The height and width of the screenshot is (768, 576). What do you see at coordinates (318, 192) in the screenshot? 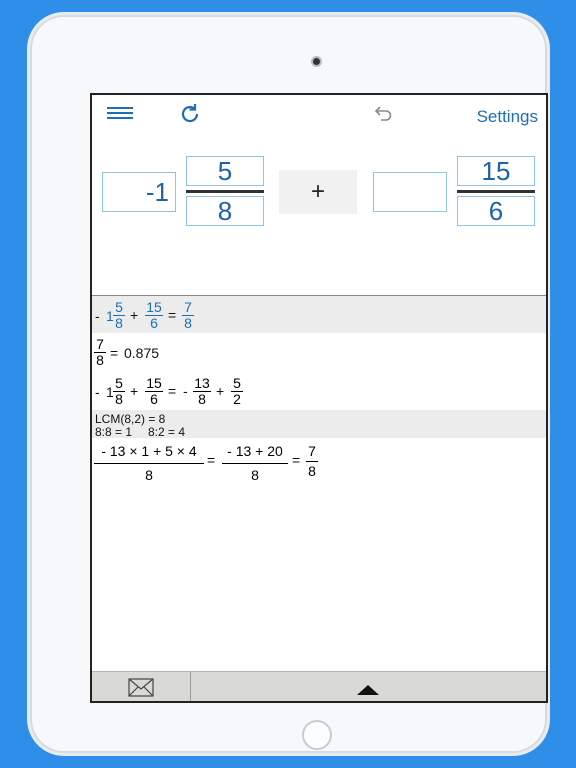
I see `operator-button: +` at bounding box center [318, 192].